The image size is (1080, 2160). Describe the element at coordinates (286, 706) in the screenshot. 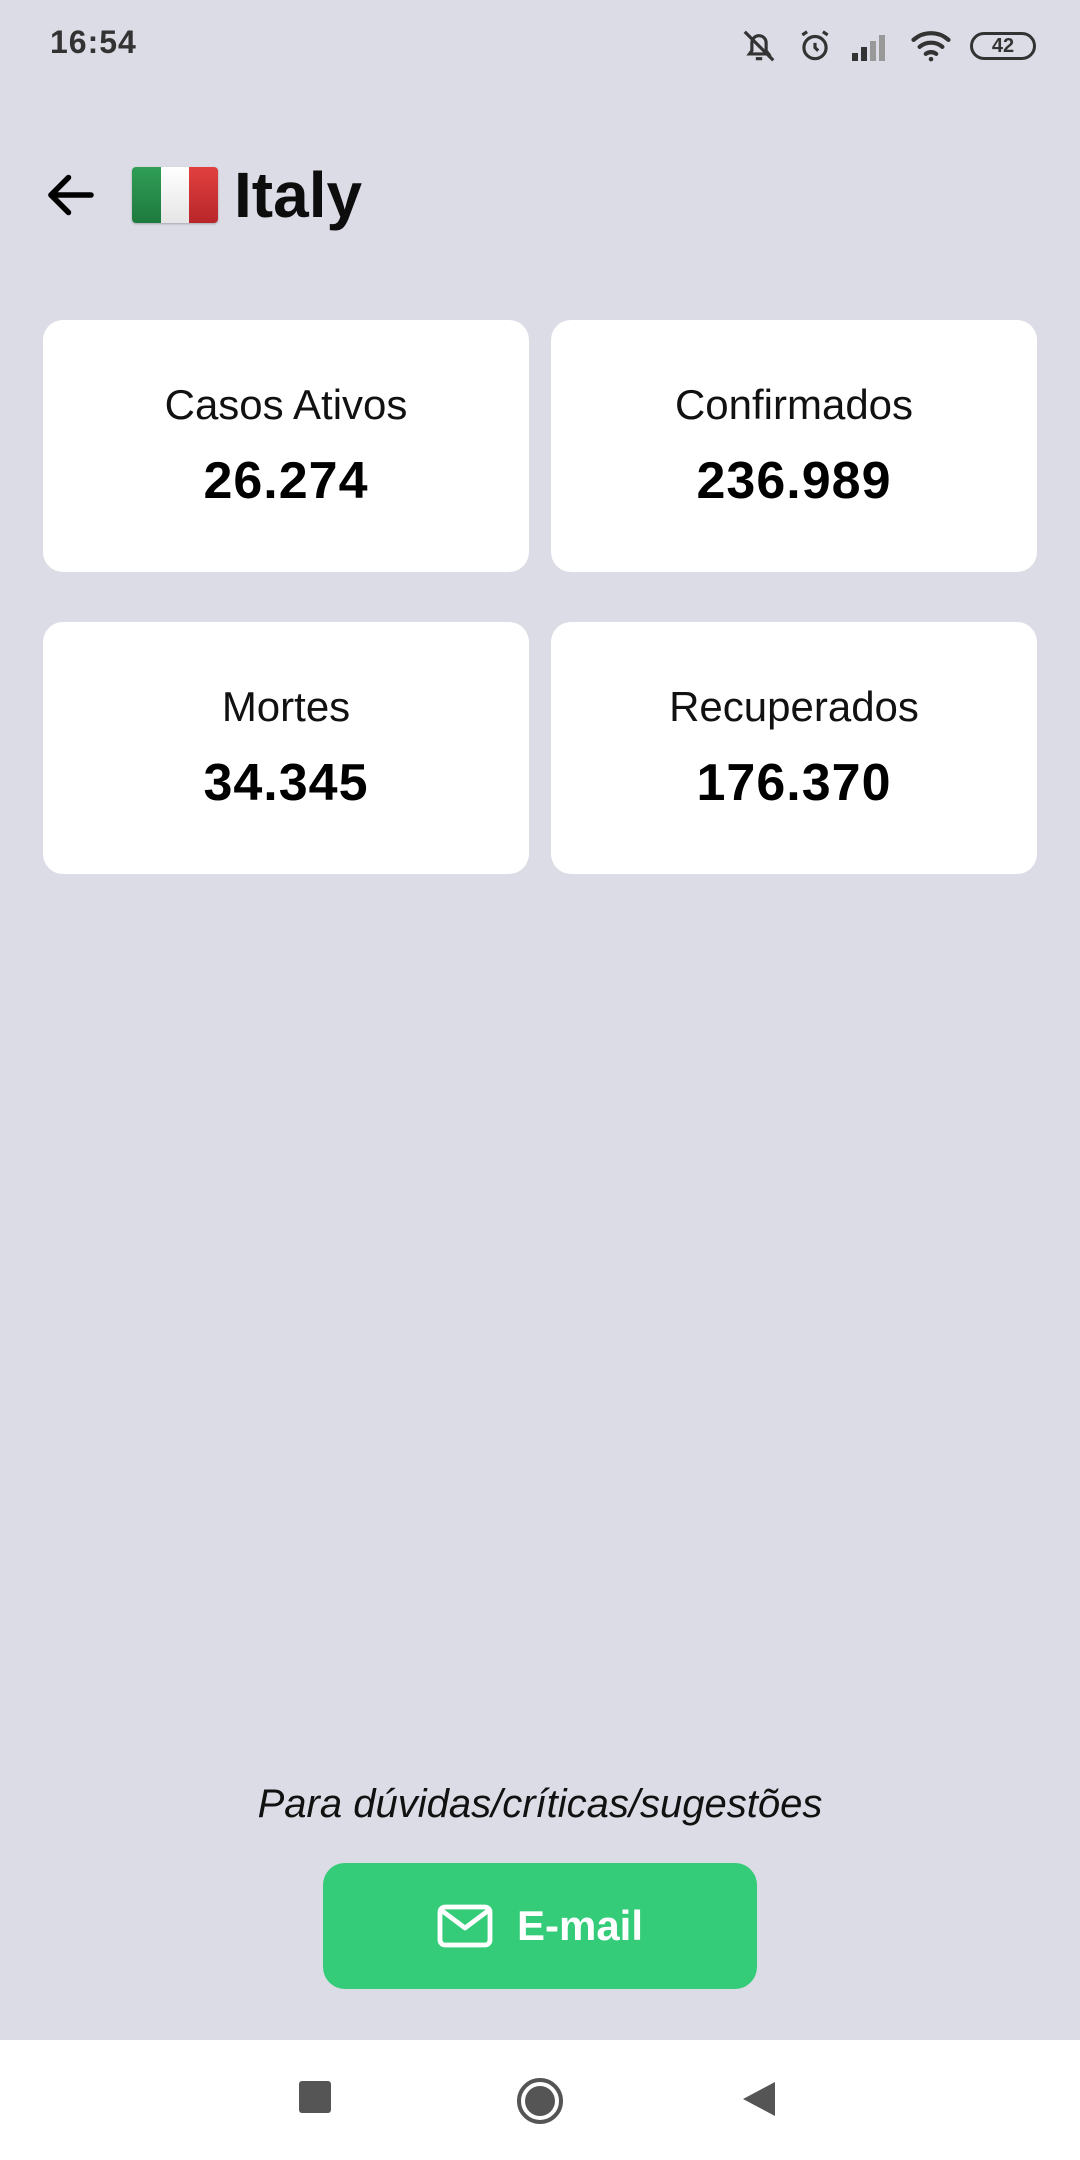

I see `stat-label: Mortes` at that location.